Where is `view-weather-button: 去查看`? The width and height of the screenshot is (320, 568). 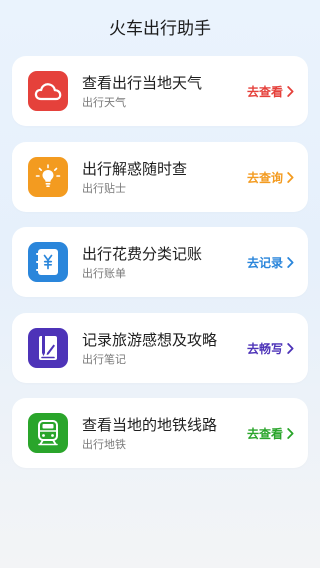 view-weather-button: 去查看 is located at coordinates (270, 91).